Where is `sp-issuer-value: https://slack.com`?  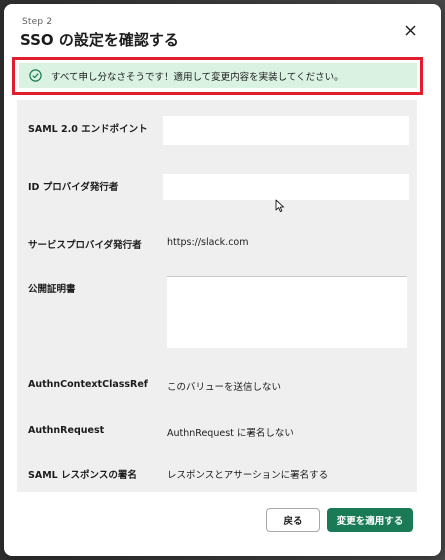
sp-issuer-value: https://slack.com is located at coordinates (208, 242).